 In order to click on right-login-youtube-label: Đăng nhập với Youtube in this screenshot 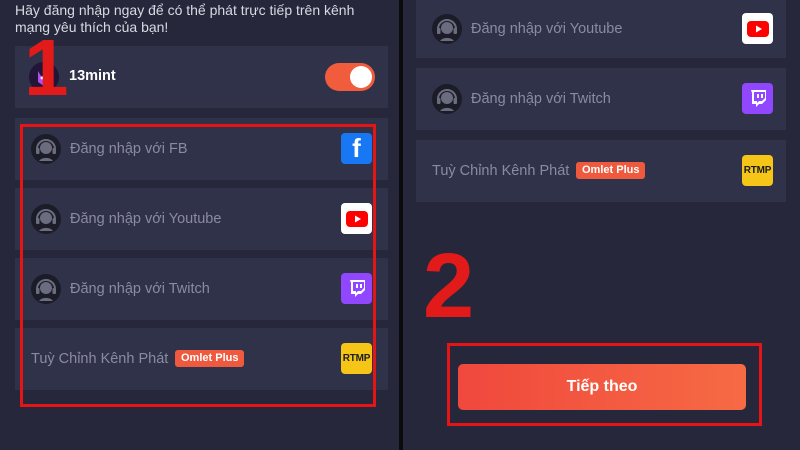, I will do `click(547, 29)`.